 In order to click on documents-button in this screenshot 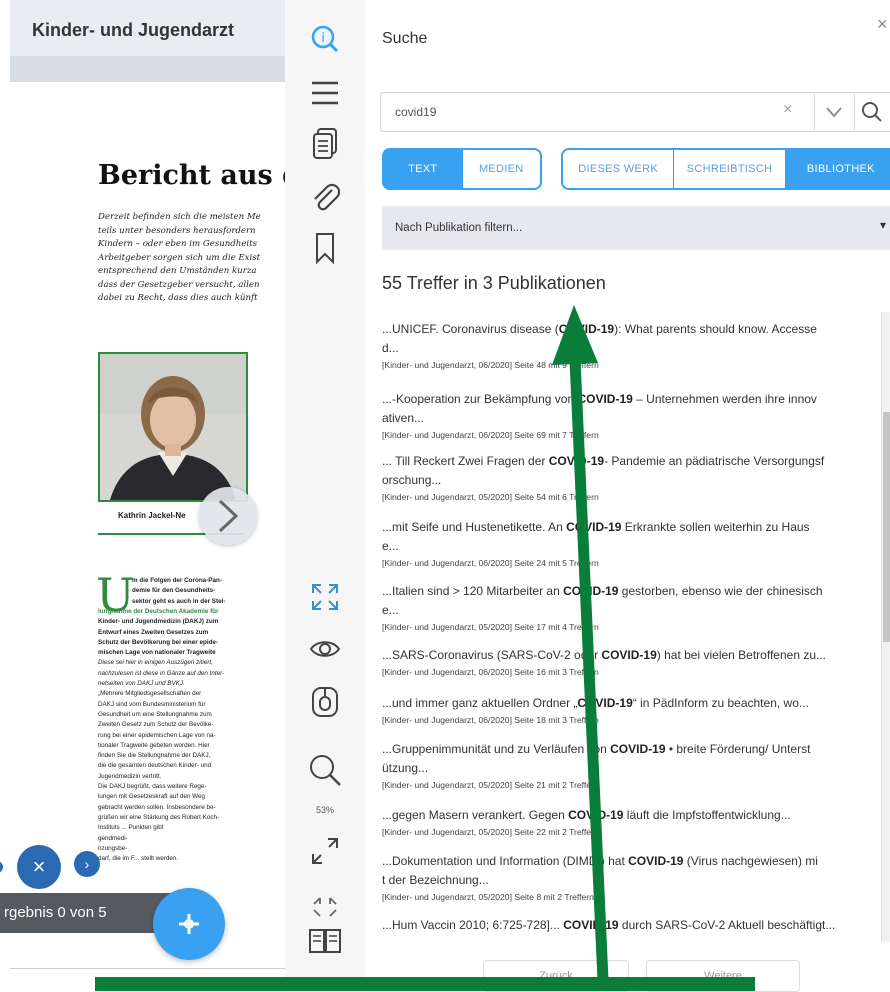, I will do `click(325, 144)`.